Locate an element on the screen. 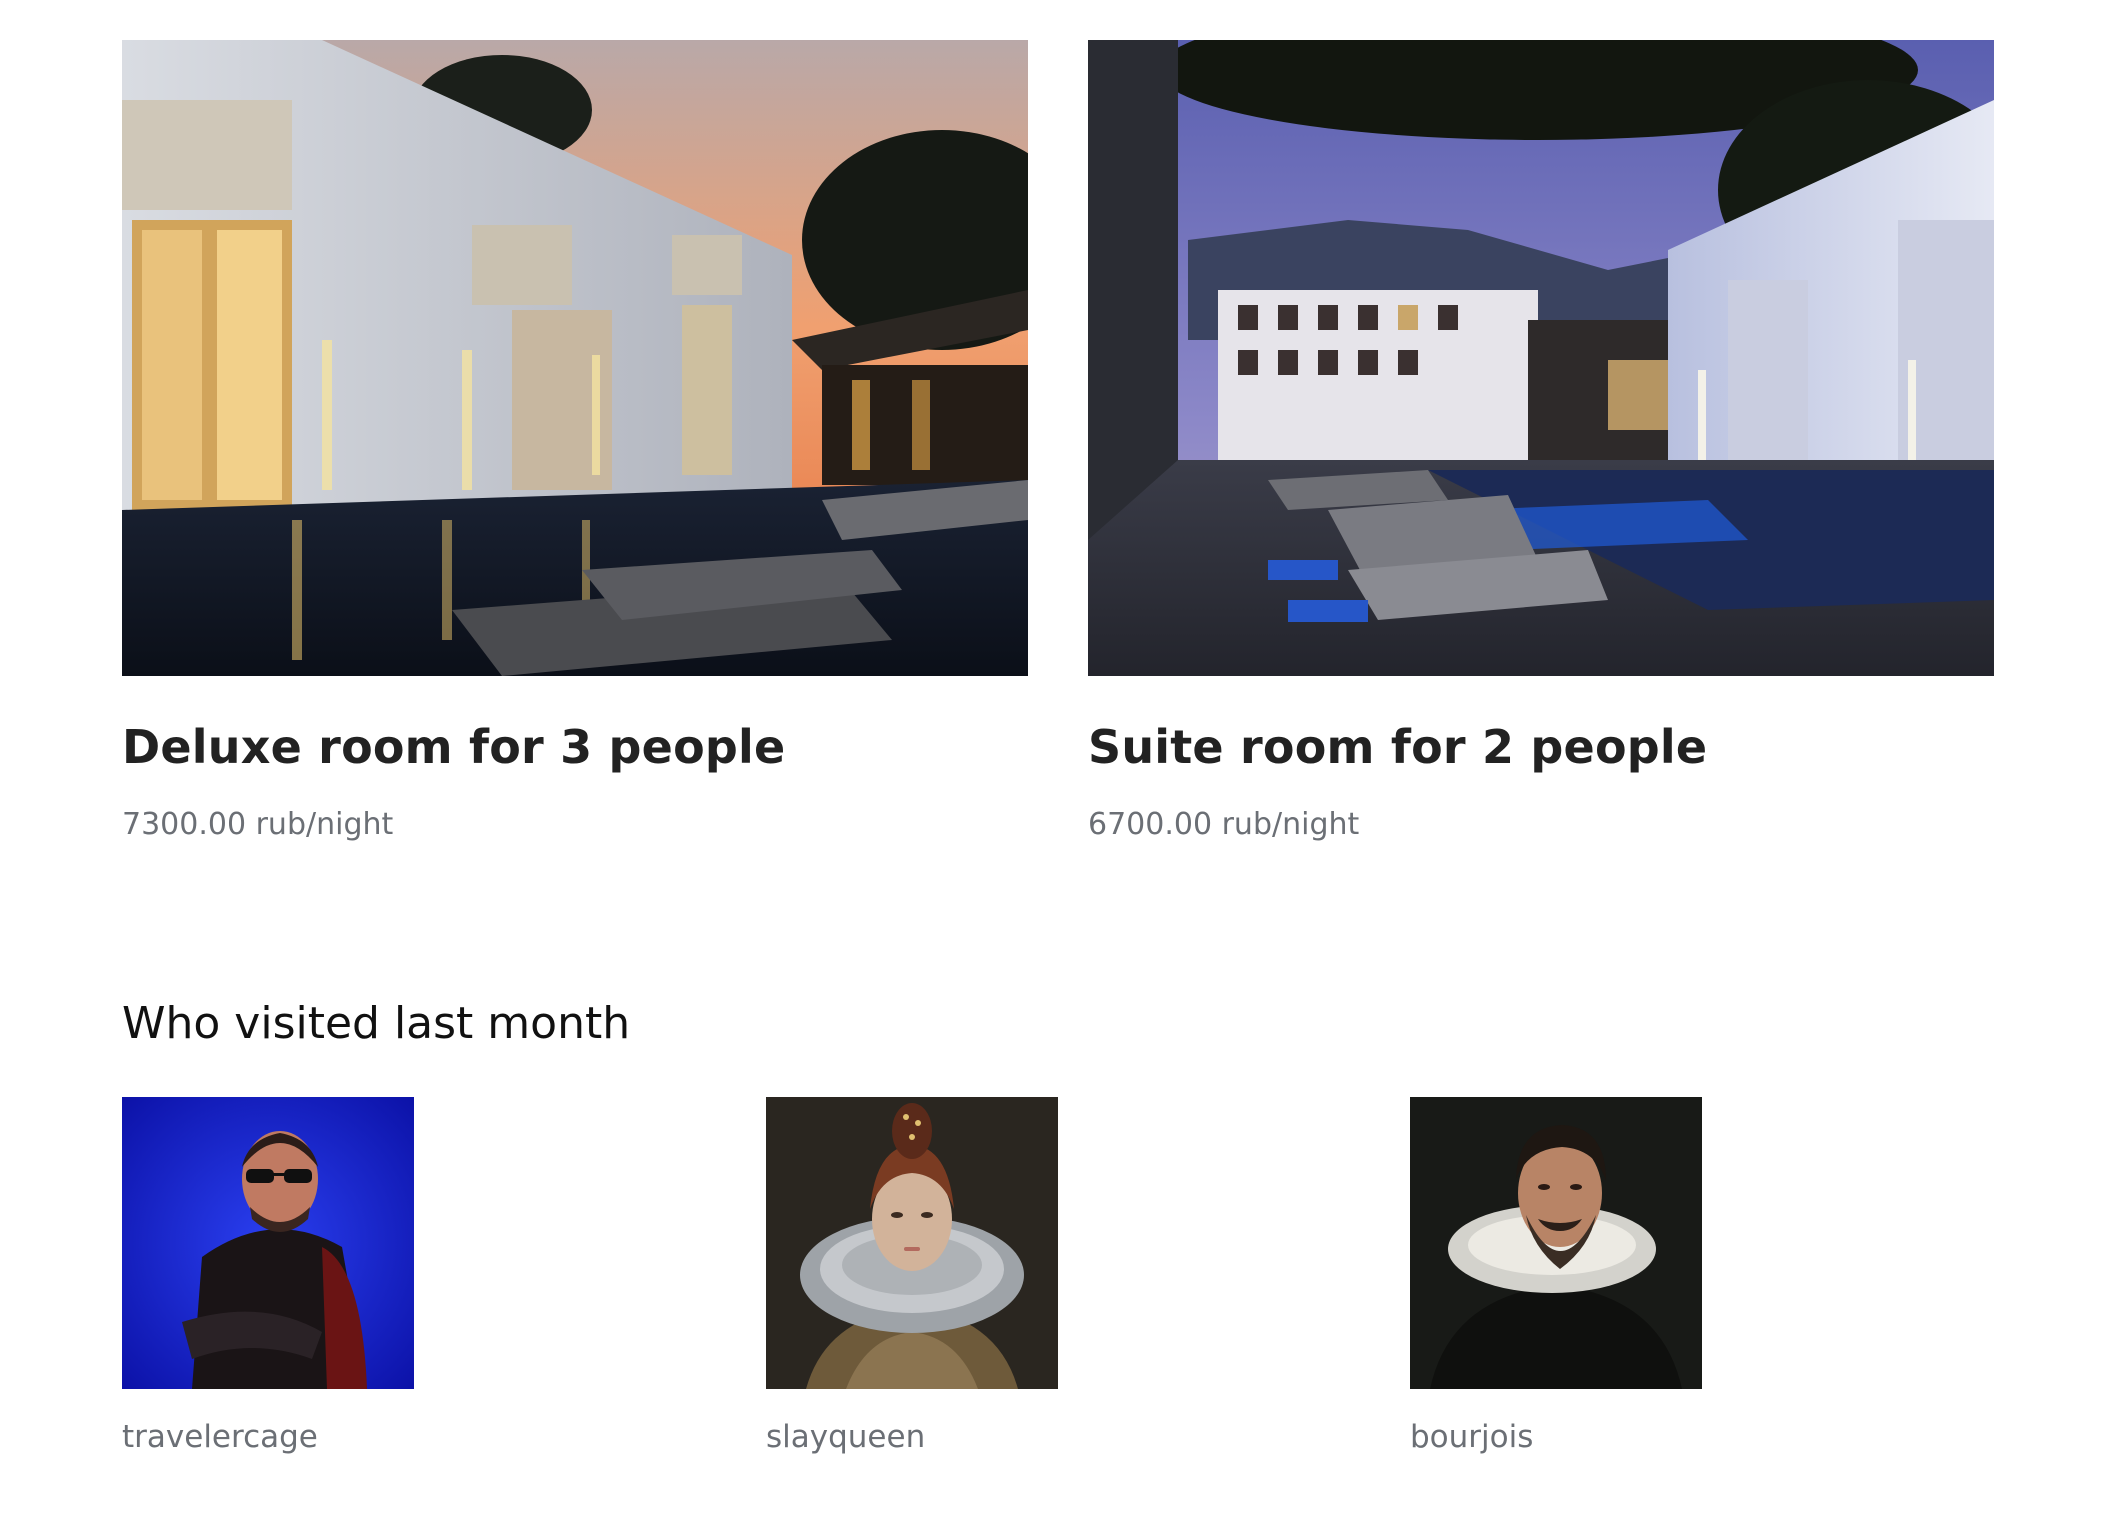 This screenshot has width=2102, height=1522. visitor-username: bourjois is located at coordinates (1556, 1437).